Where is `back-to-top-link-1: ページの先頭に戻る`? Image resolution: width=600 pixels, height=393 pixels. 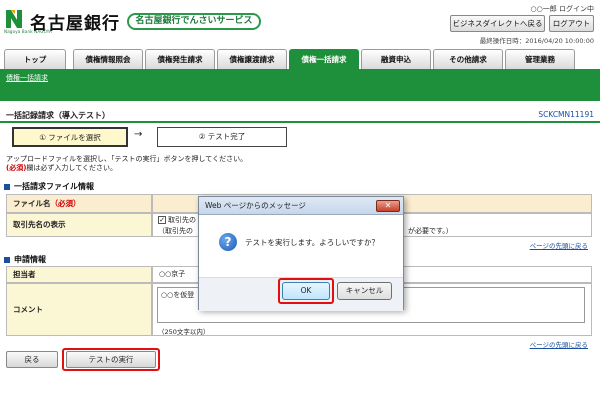 back-to-top-link-1: ページの先頭に戻る is located at coordinates (559, 245).